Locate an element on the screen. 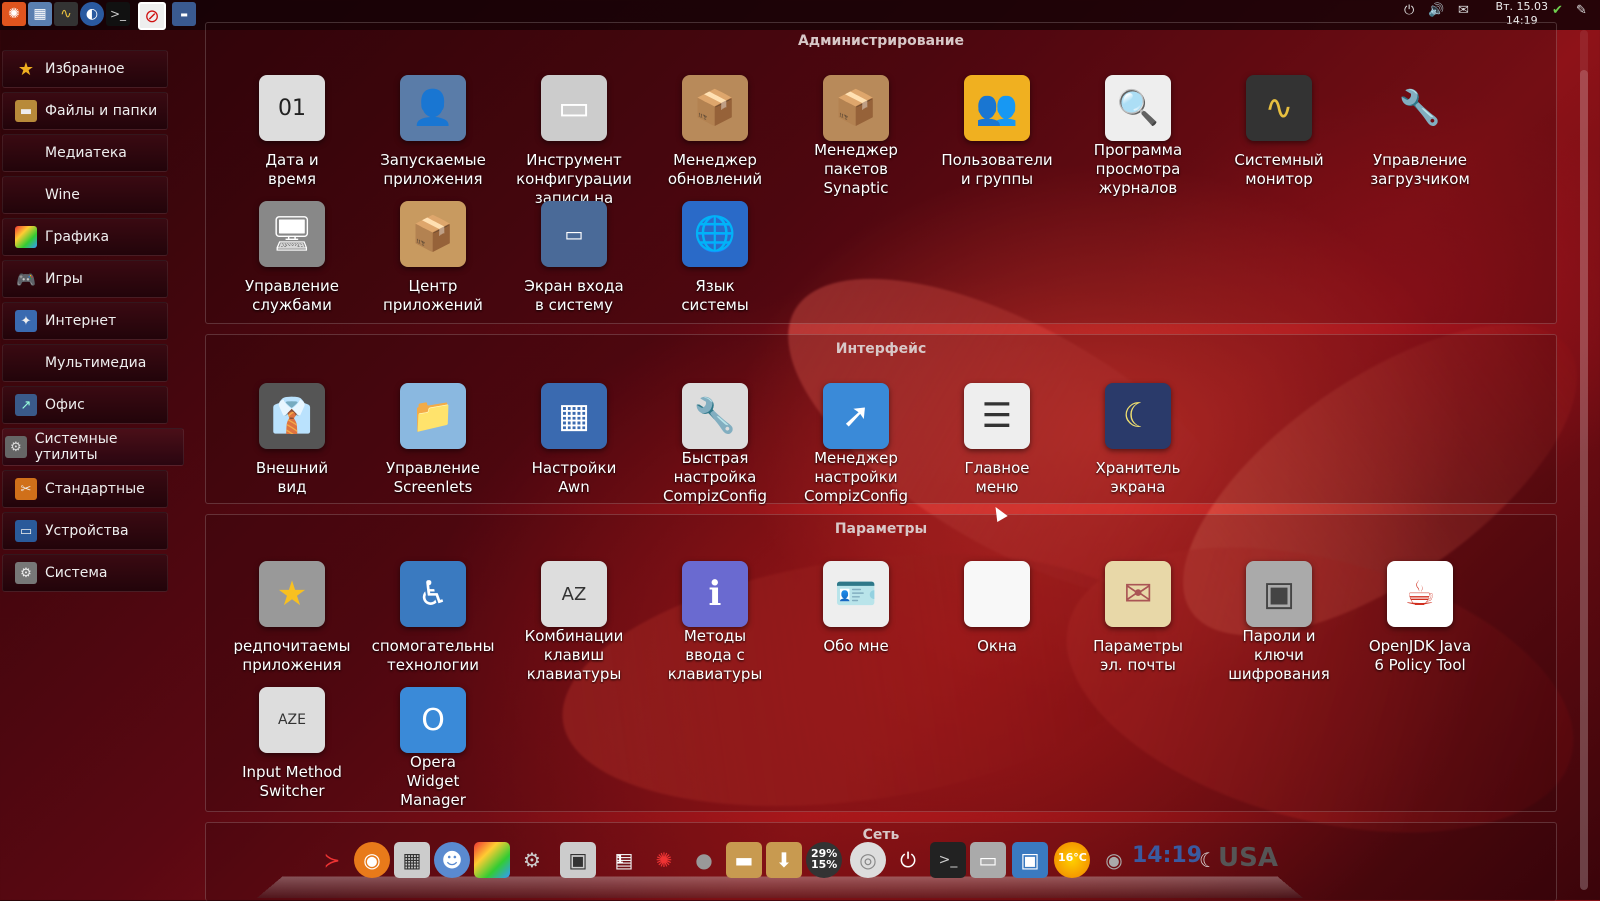  home-folder-icon: ▬ is located at coordinates (744, 860).